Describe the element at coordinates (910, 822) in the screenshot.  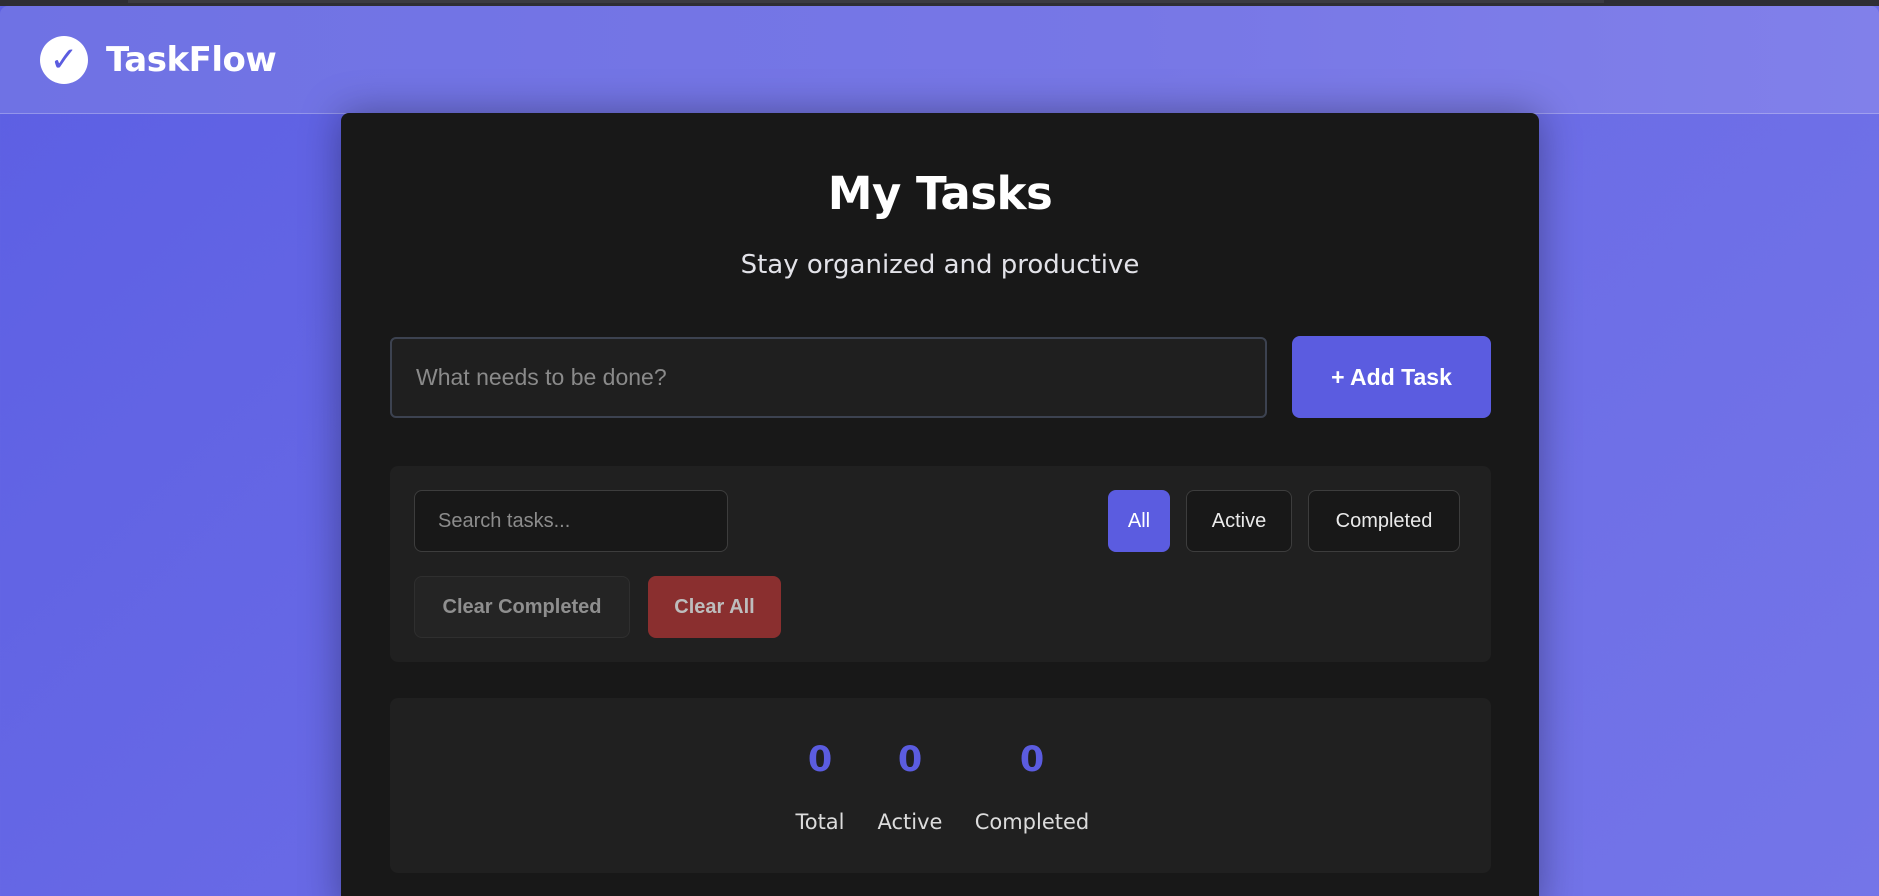
I see `stat-active-label: Active` at that location.